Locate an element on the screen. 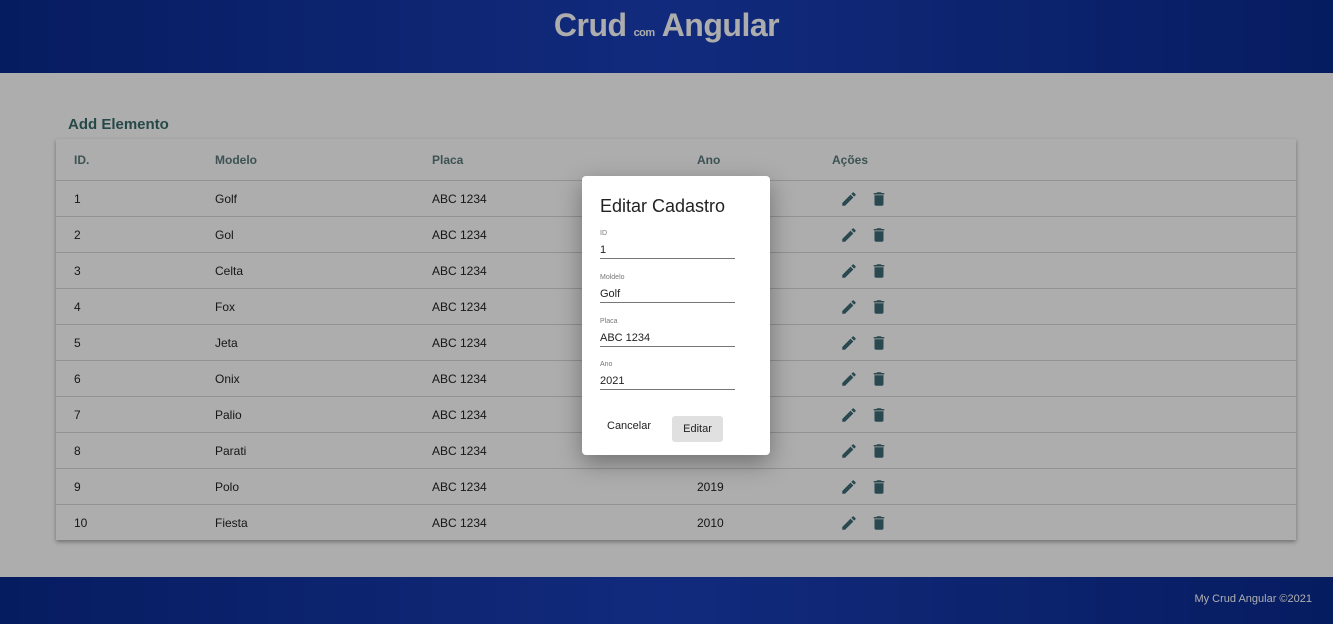  edit-submit-button: Editar is located at coordinates (697, 429).